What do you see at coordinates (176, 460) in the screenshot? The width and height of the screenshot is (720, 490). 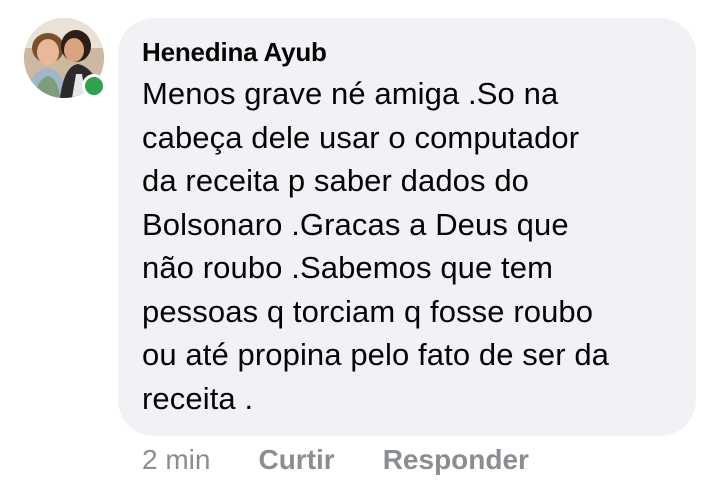 I see `comment-timestamp: 2 min` at bounding box center [176, 460].